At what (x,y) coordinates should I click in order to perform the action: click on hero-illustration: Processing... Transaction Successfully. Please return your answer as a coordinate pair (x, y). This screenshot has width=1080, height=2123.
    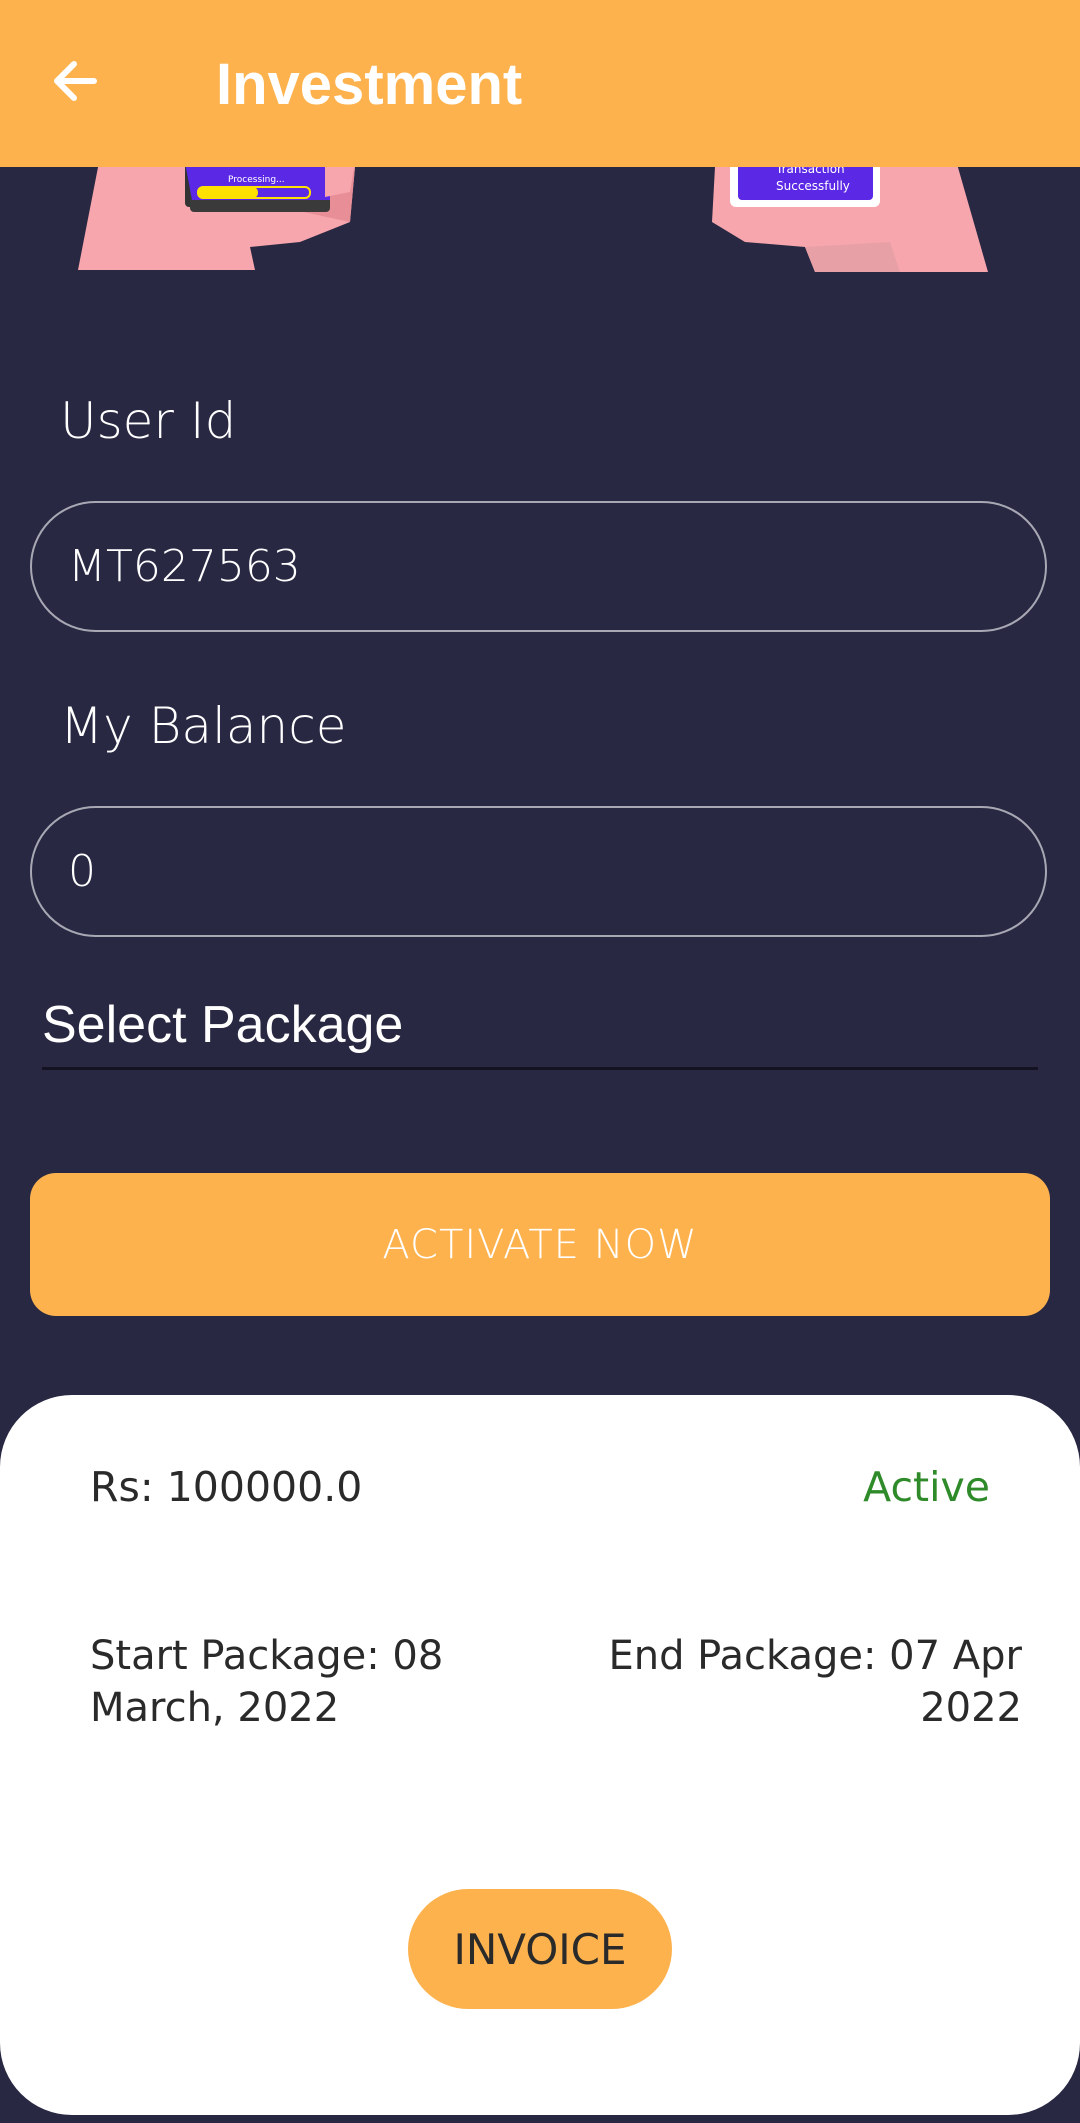
    Looking at the image, I should click on (533, 219).